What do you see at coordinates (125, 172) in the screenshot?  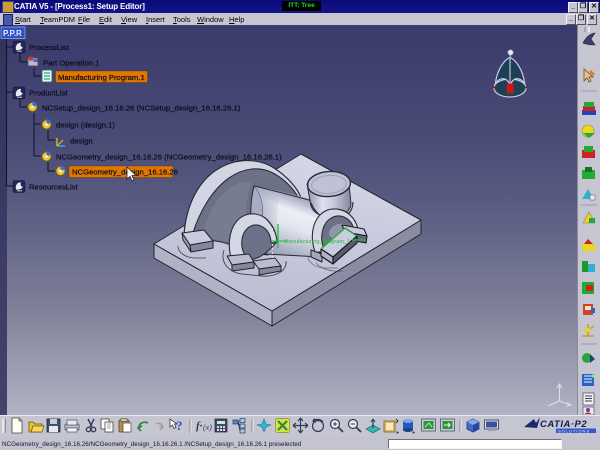 I see `svg-text: NCGeometry_design_16.16.26` at bounding box center [125, 172].